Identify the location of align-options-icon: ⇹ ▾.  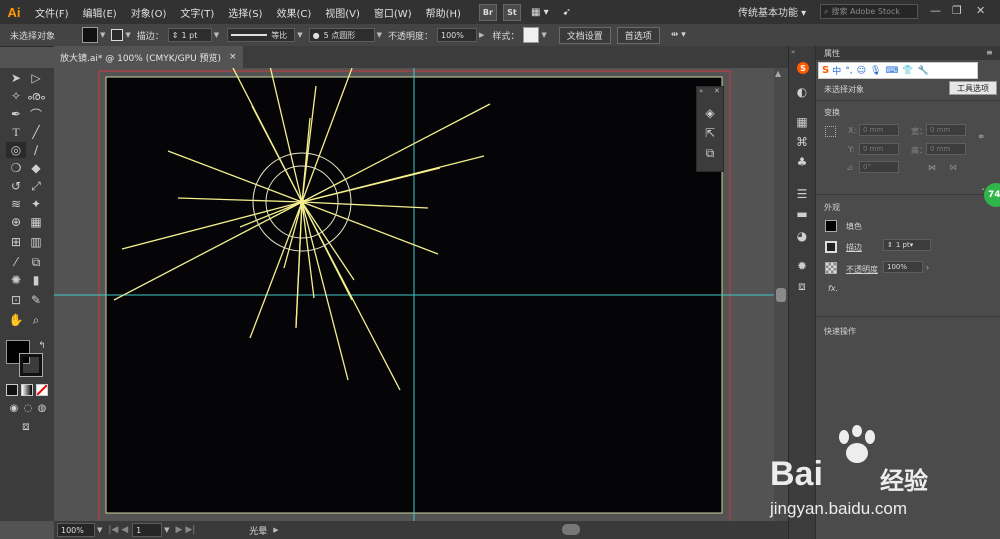
(678, 35).